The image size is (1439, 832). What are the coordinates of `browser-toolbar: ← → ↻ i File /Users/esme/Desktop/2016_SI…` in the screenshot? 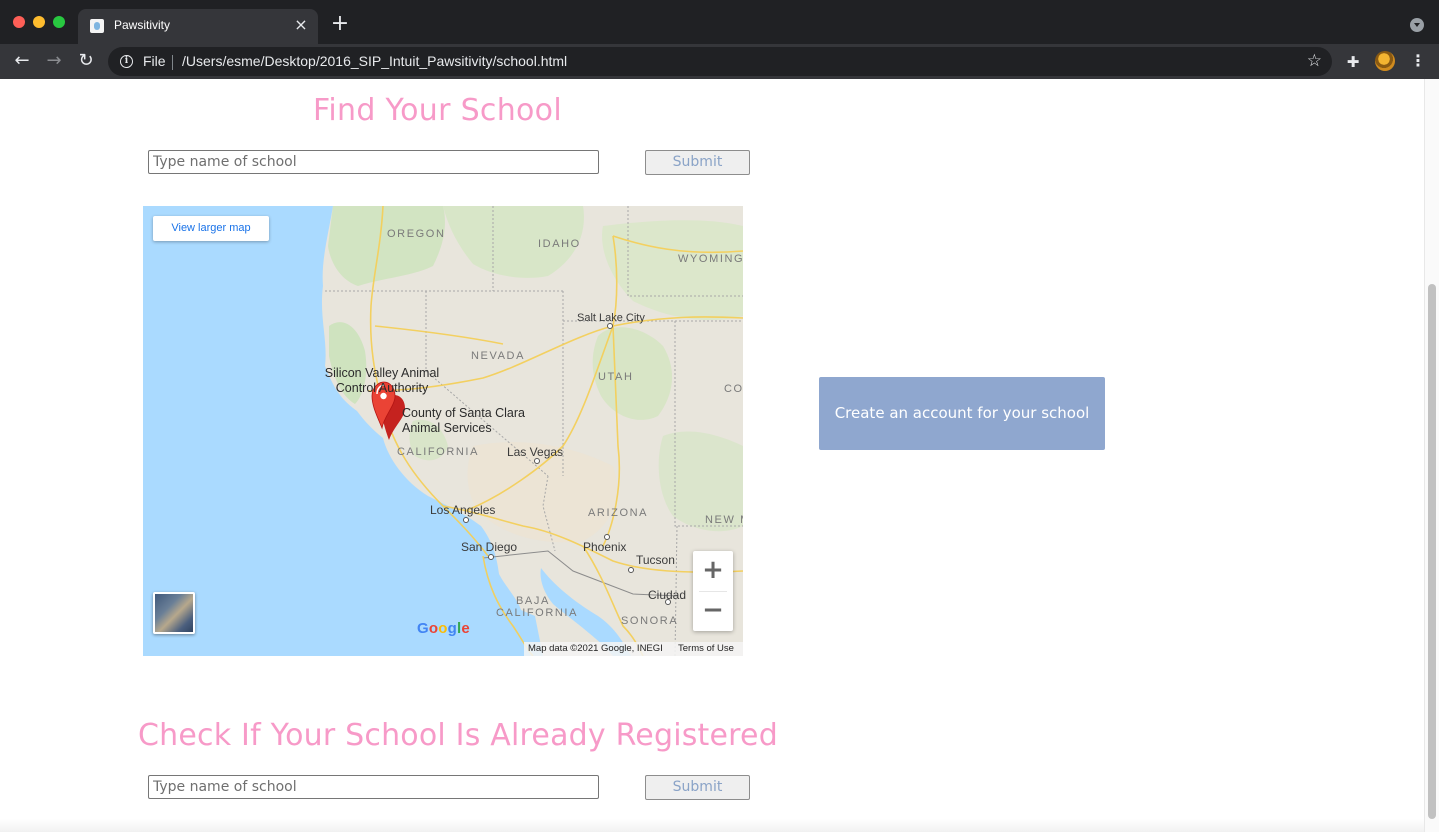 It's located at (719, 61).